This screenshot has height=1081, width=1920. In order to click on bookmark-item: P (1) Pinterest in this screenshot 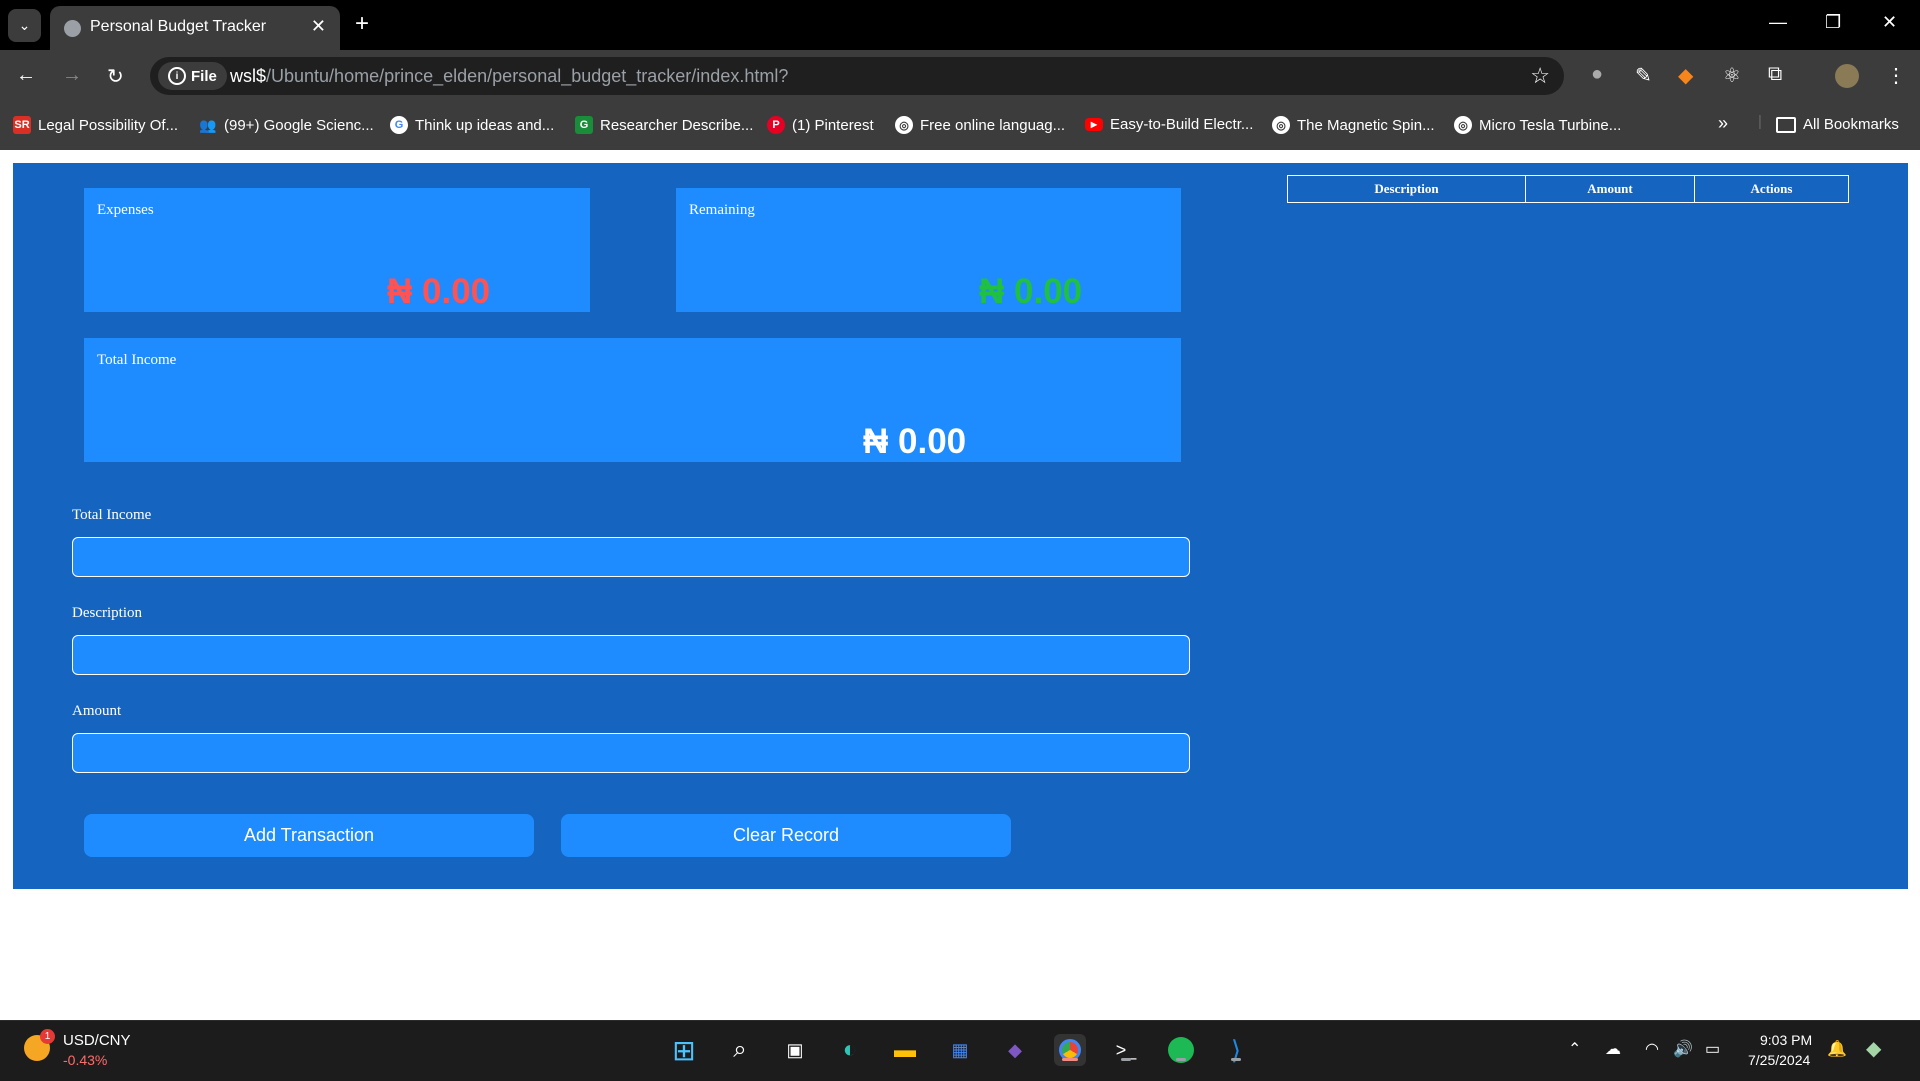, I will do `click(820, 125)`.